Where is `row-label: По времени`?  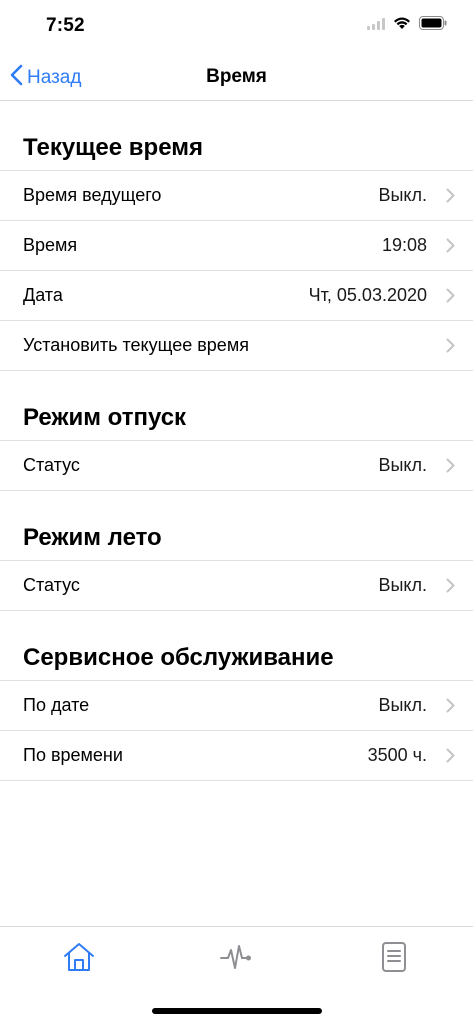 row-label: По времени is located at coordinates (73, 755).